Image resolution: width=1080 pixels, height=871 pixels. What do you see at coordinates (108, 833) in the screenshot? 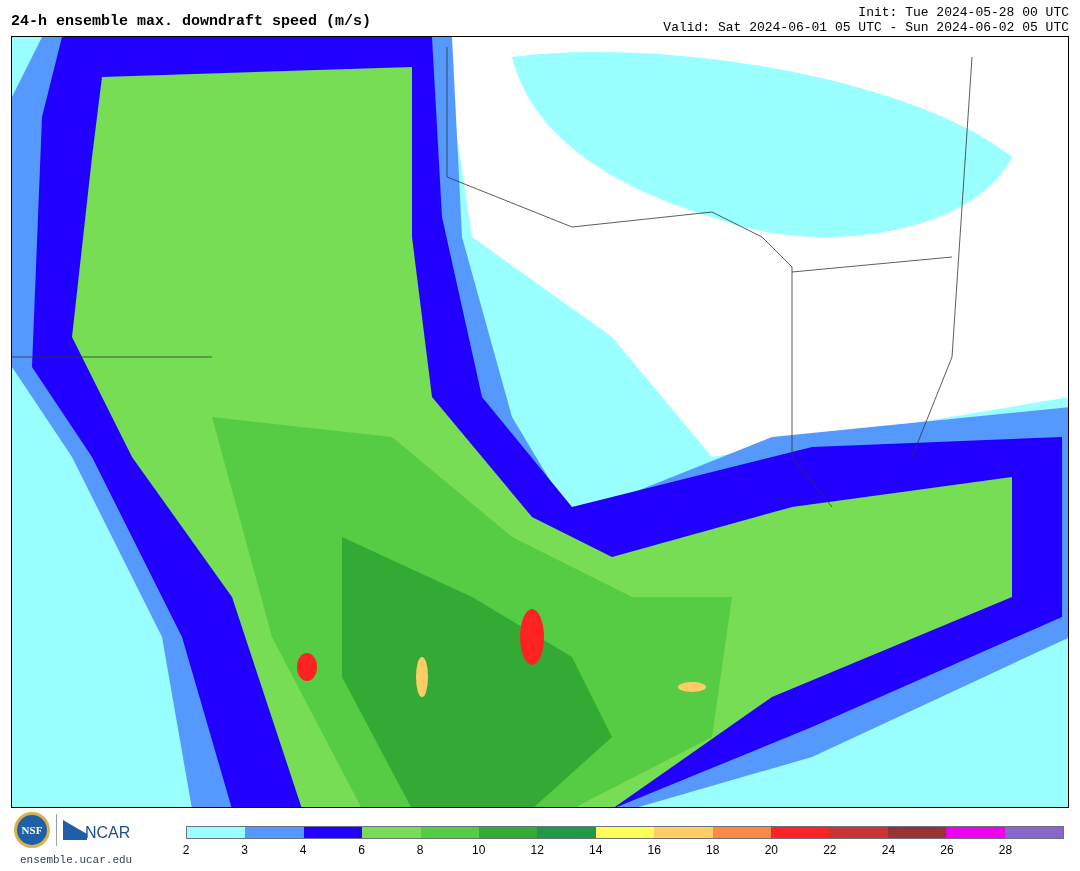
I see `logo-text: NCAR` at bounding box center [108, 833].